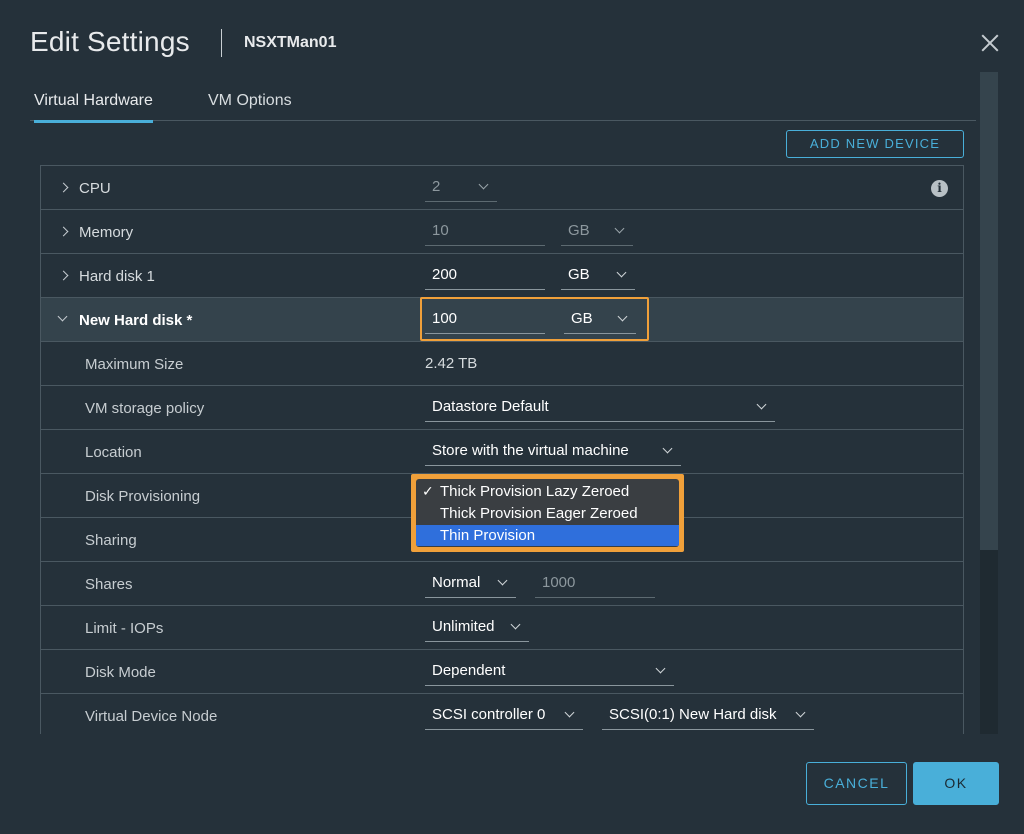 Image resolution: width=1024 pixels, height=834 pixels. What do you see at coordinates (110, 41) in the screenshot?
I see `dialog-title: Edit Settings` at bounding box center [110, 41].